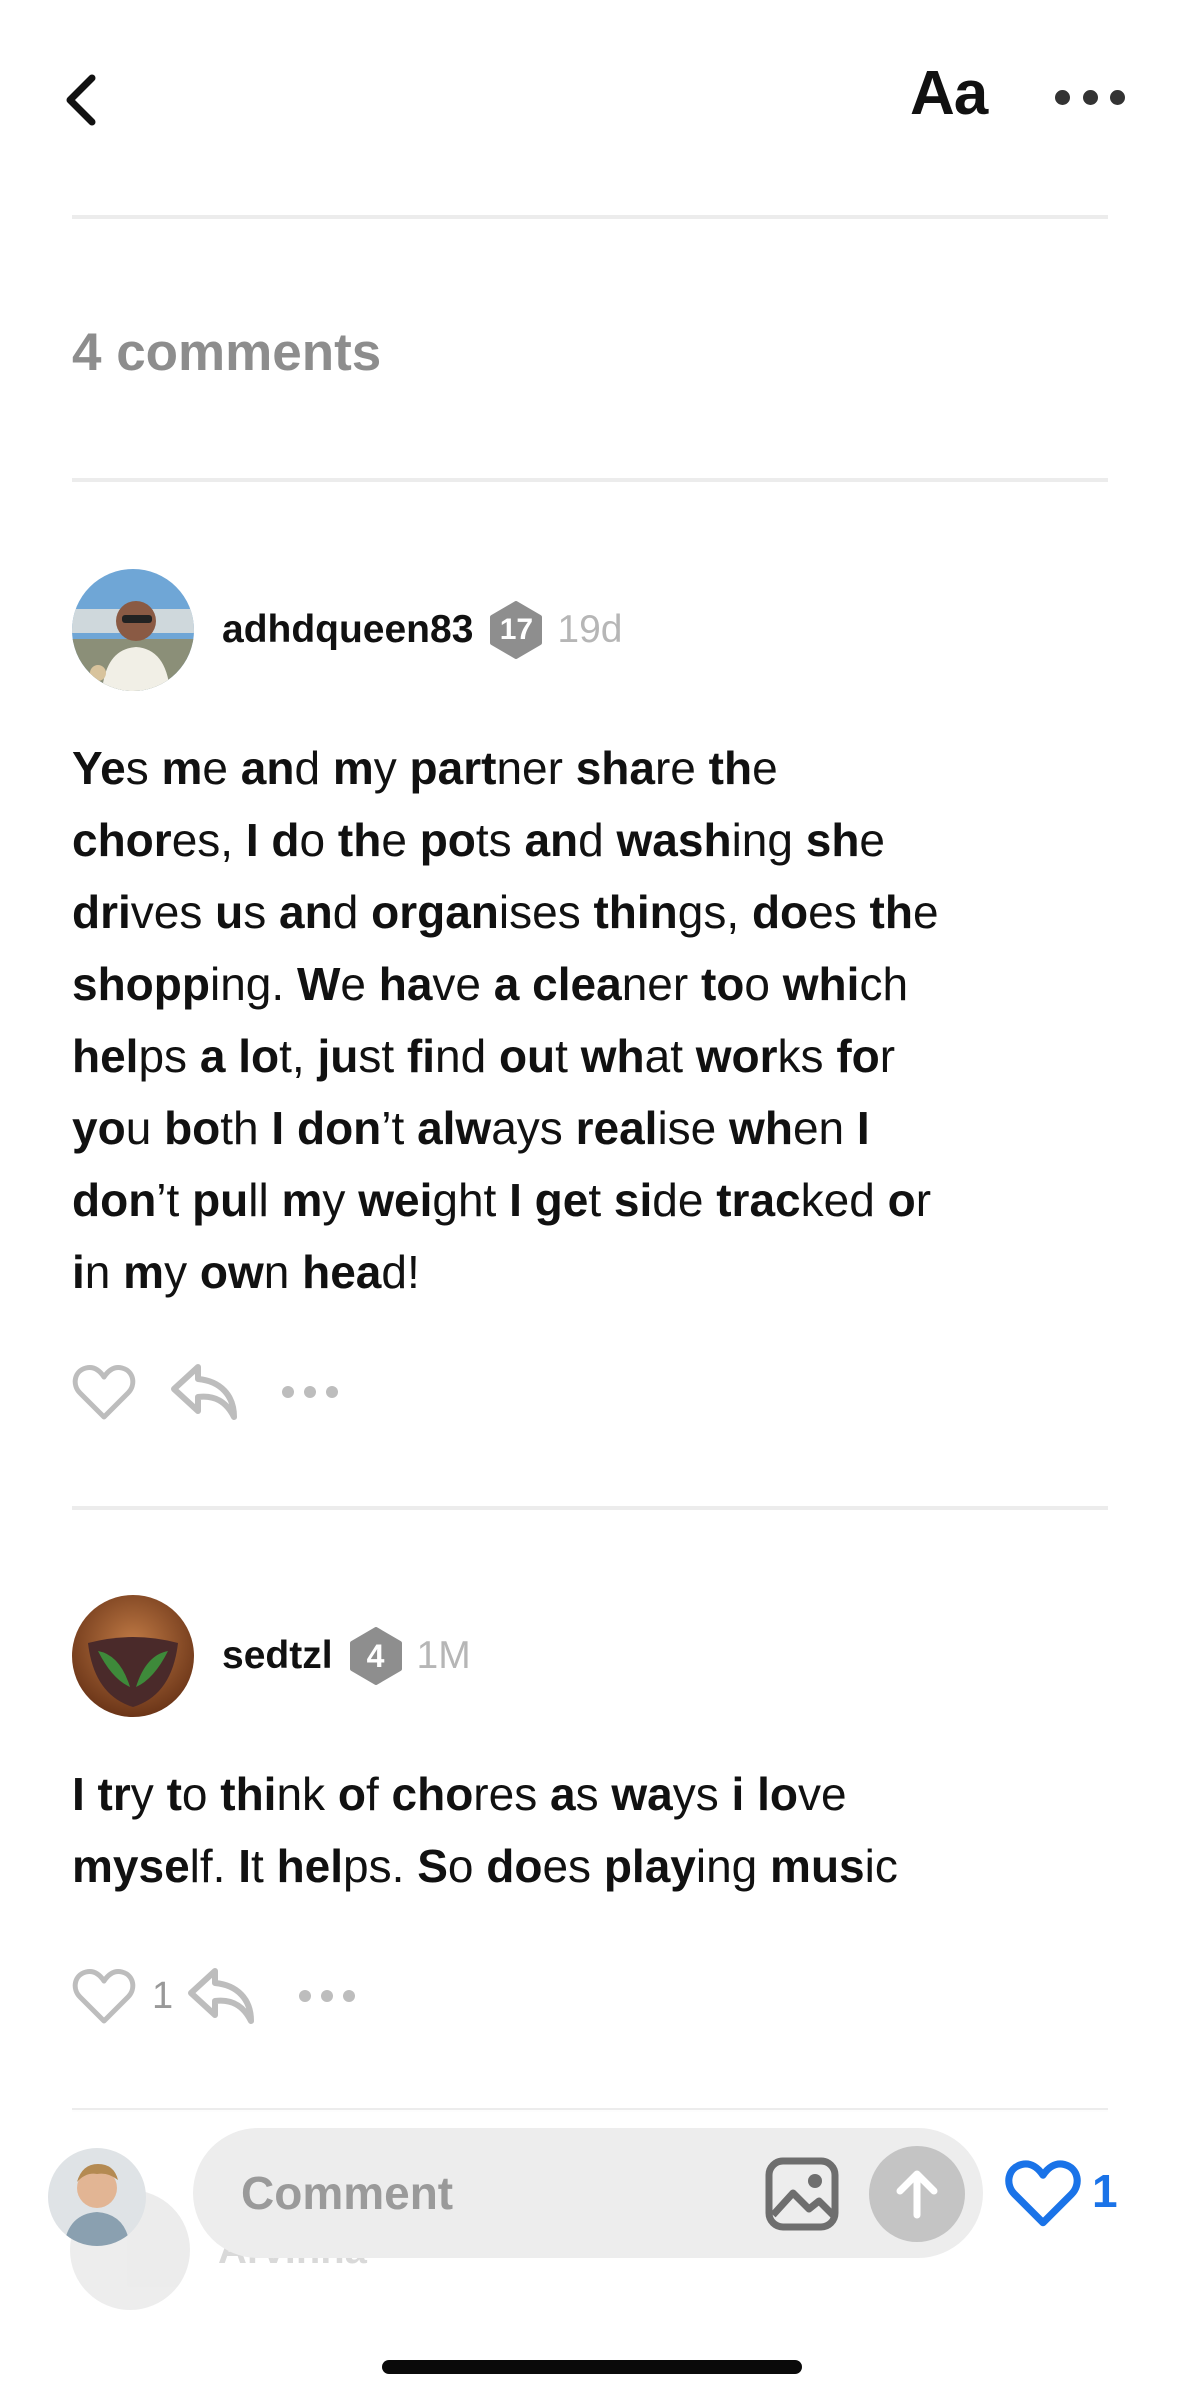 This screenshot has height=2396, width=1179. What do you see at coordinates (227, 352) in the screenshot?
I see `comments-count: 4 comments` at bounding box center [227, 352].